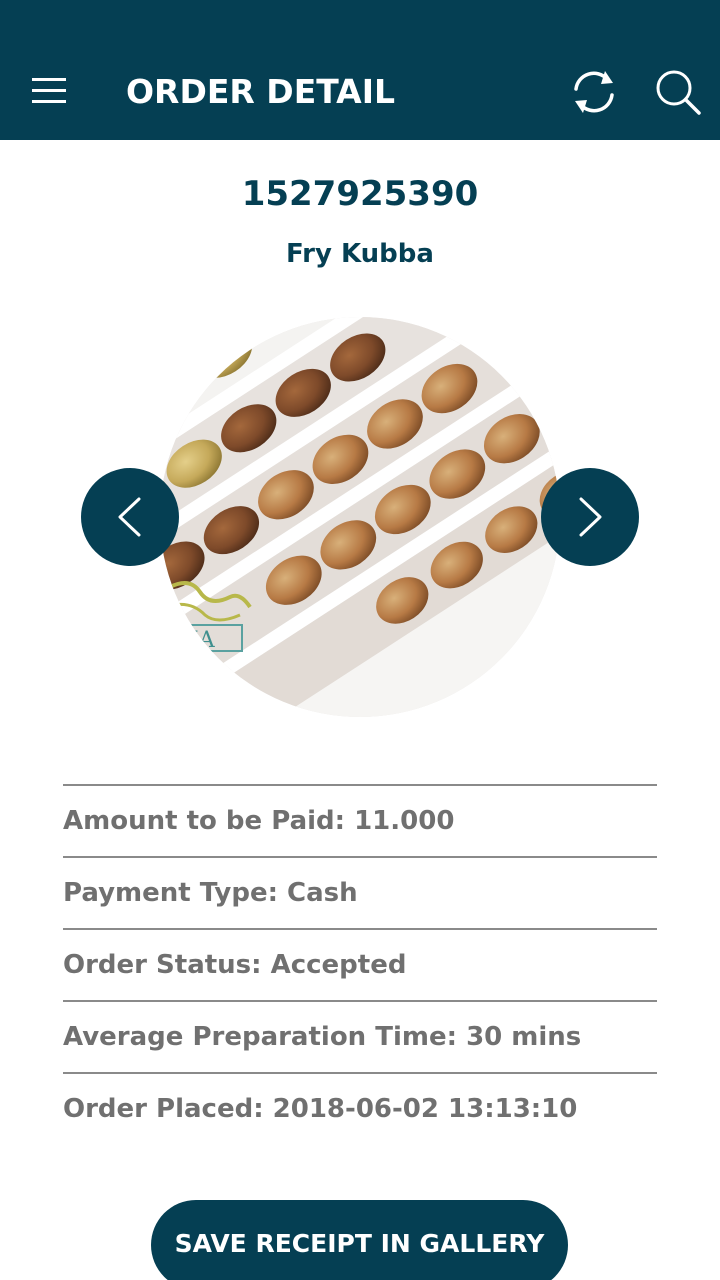  I want to click on menu-button, so click(49, 91).